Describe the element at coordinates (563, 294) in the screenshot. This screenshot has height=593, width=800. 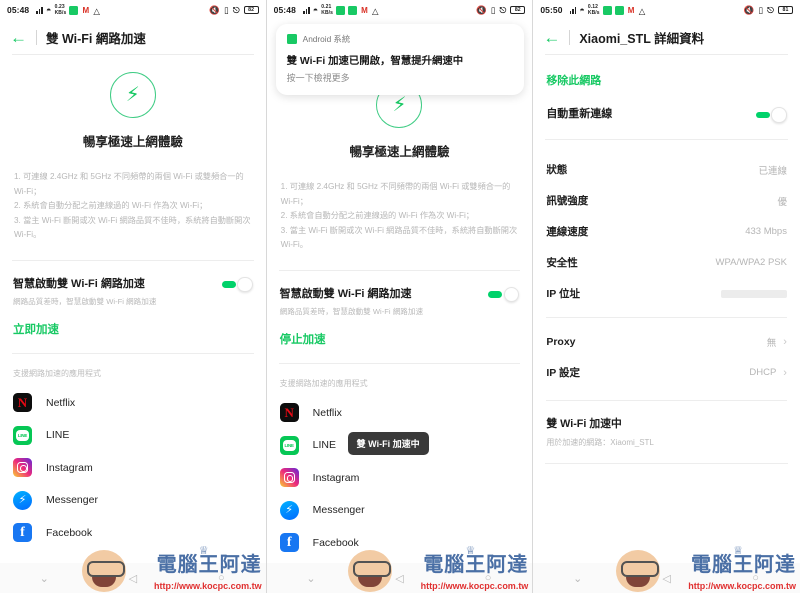
I see `detail-key: IP 位址` at that location.